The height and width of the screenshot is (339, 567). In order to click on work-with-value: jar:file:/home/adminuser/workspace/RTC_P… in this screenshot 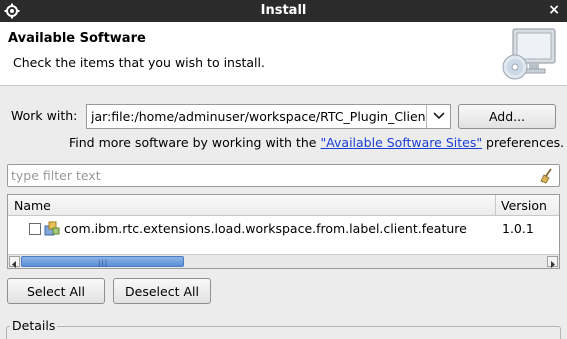, I will do `click(259, 116)`.